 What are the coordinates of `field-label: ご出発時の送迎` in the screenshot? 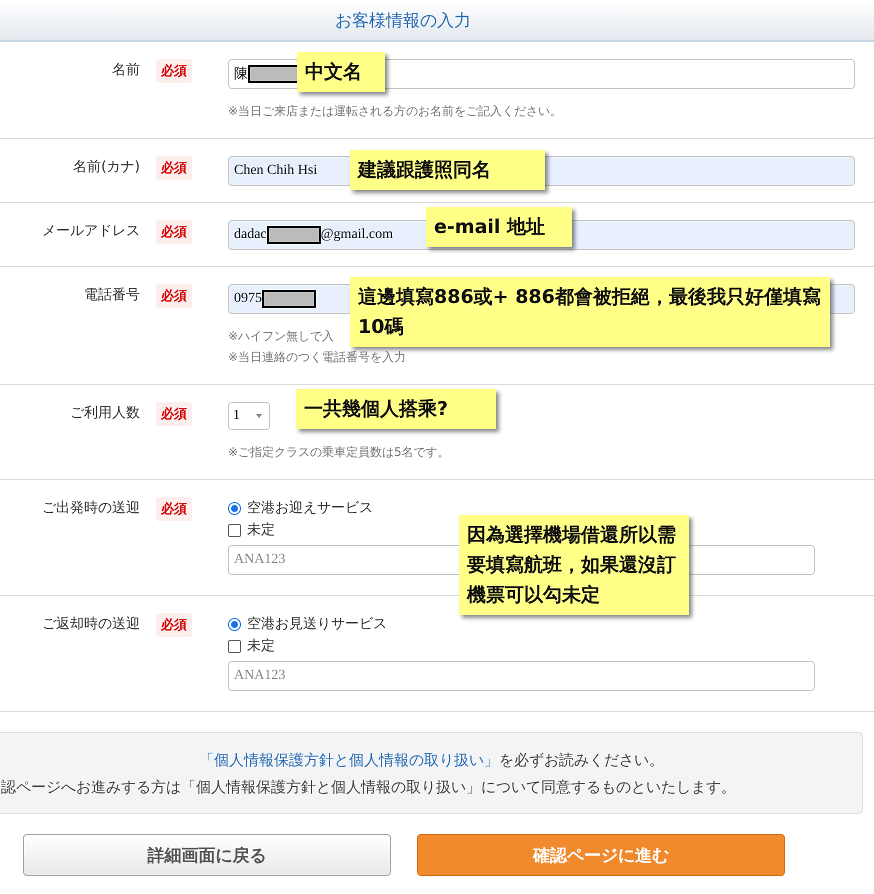 It's located at (90, 508).